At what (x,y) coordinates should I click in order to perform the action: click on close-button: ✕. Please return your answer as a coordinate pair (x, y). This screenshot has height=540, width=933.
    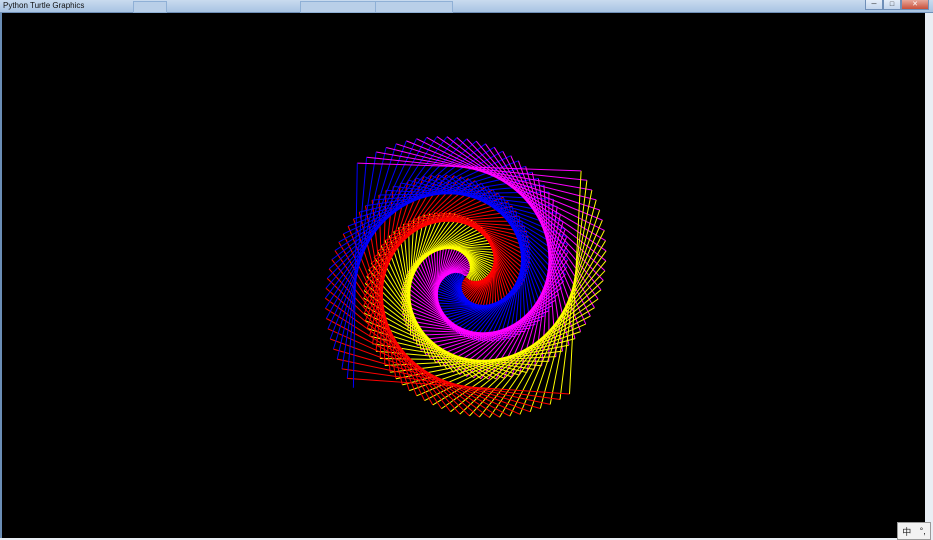
    Looking at the image, I should click on (915, 5).